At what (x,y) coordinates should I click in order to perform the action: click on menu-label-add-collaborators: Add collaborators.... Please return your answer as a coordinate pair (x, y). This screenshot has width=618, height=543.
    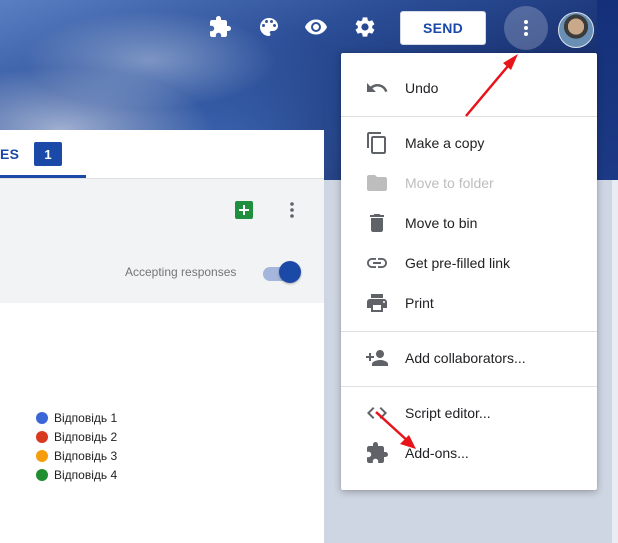
    Looking at the image, I should click on (465, 358).